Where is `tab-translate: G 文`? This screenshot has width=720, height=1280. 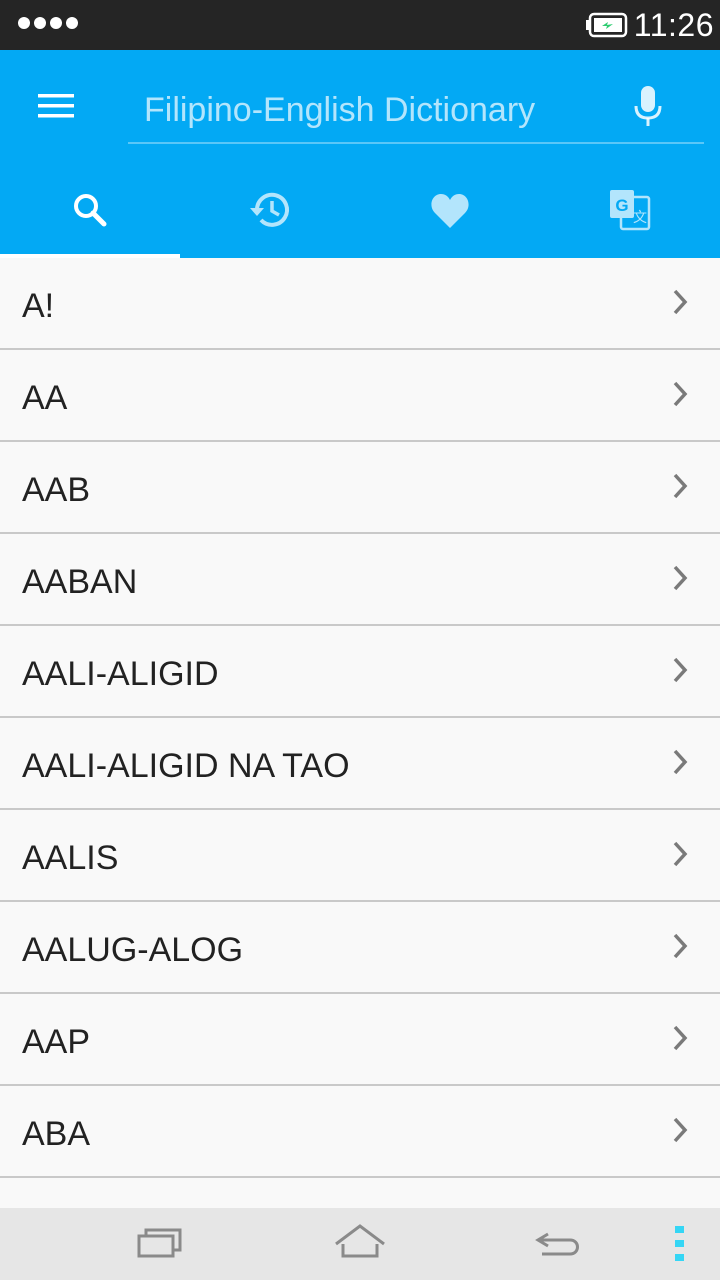
tab-translate: G 文 is located at coordinates (630, 216).